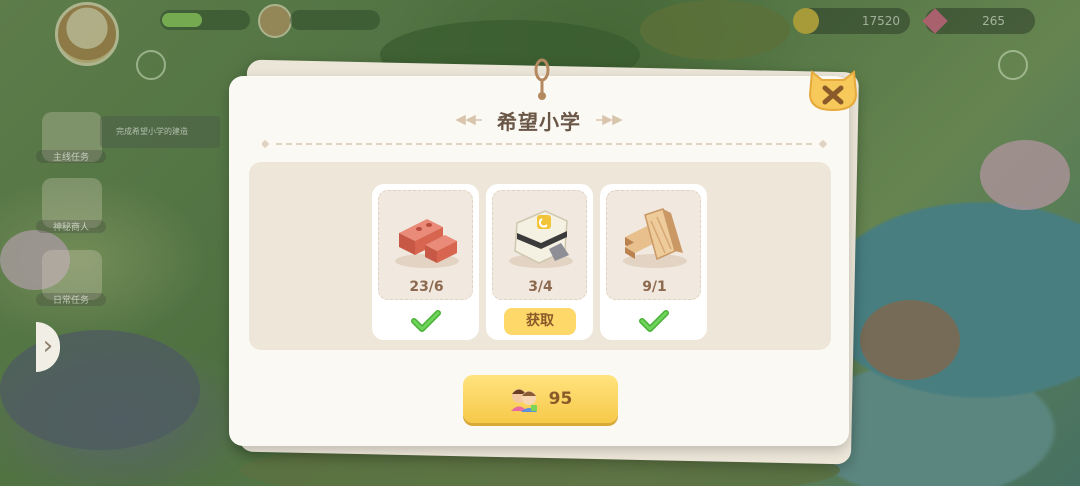 This screenshot has width=1080, height=486. What do you see at coordinates (71, 156) in the screenshot?
I see `side-menu-label: 主线任务` at bounding box center [71, 156].